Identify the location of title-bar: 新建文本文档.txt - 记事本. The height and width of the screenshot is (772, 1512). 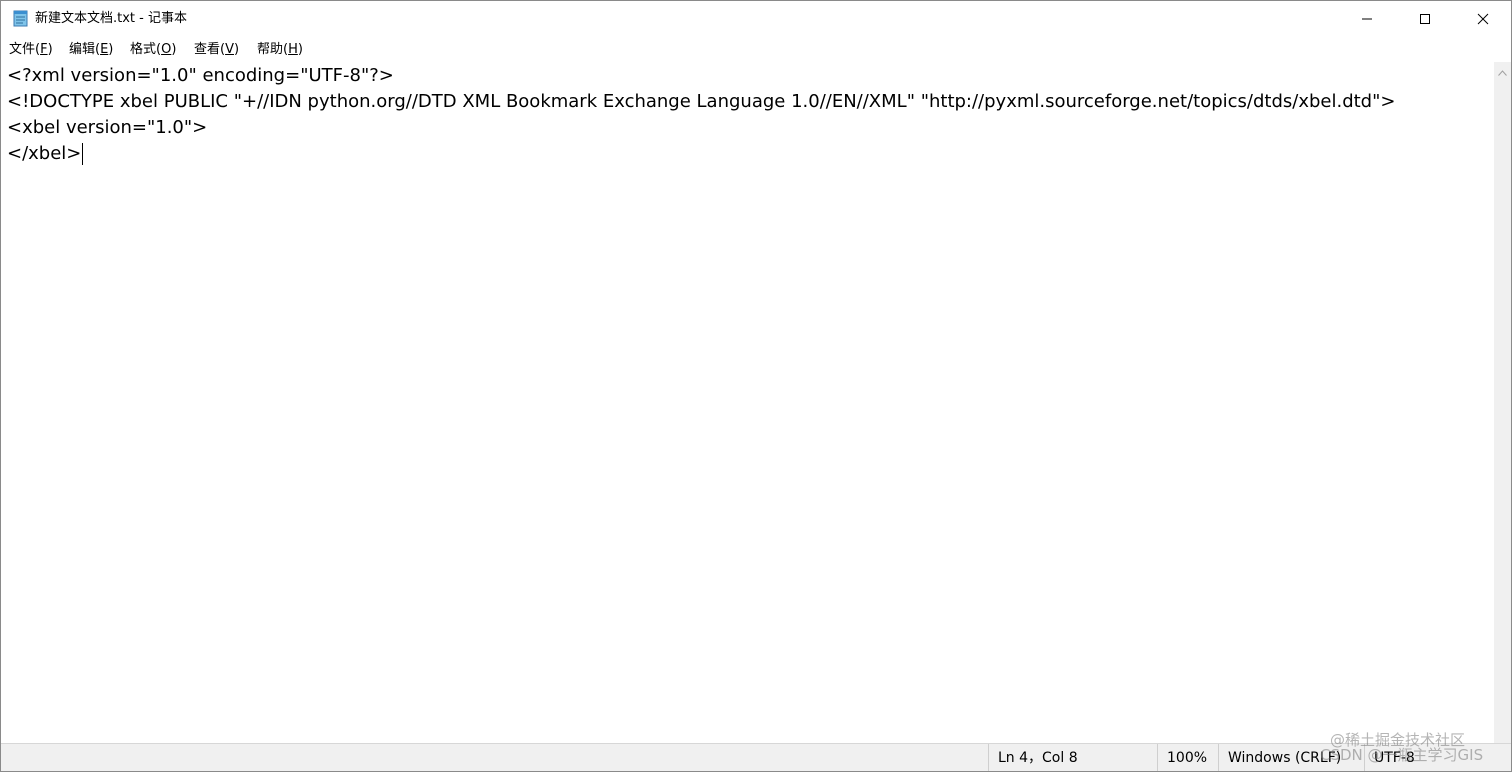
(756, 19).